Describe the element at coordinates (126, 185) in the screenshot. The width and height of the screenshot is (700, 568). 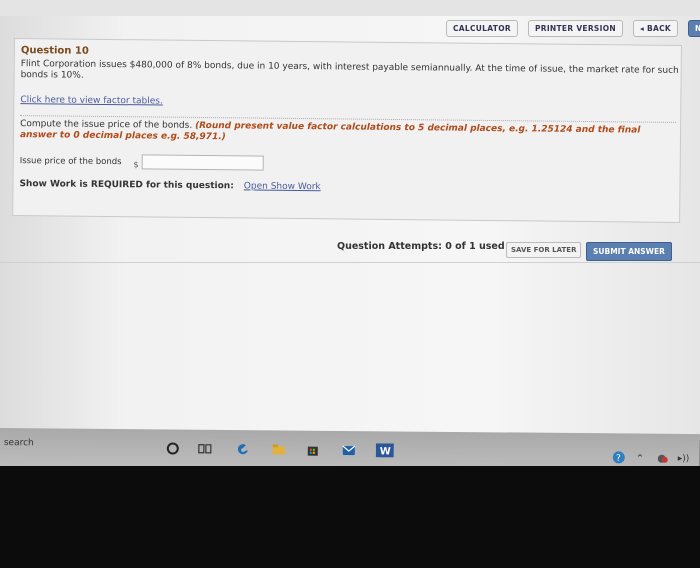
I see `show-work-label: Show Work is REQUIRED for this question:` at that location.